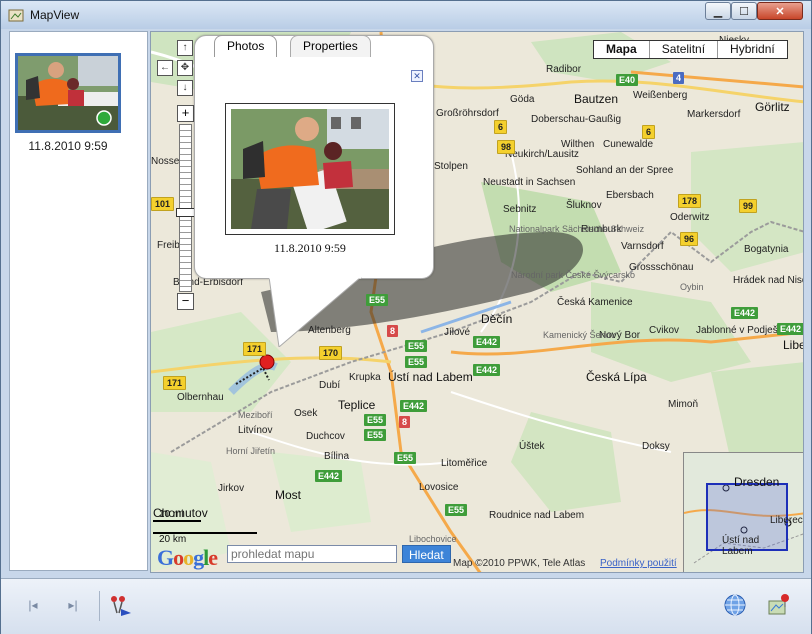 The height and width of the screenshot is (634, 812). I want to click on map-place-label: Sohland an der Spree, so click(625, 170).